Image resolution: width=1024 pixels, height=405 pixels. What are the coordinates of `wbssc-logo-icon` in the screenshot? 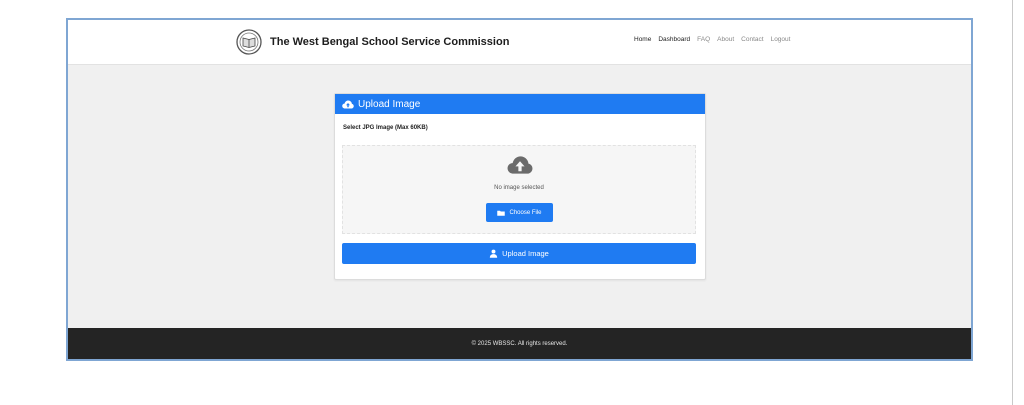 It's located at (249, 42).